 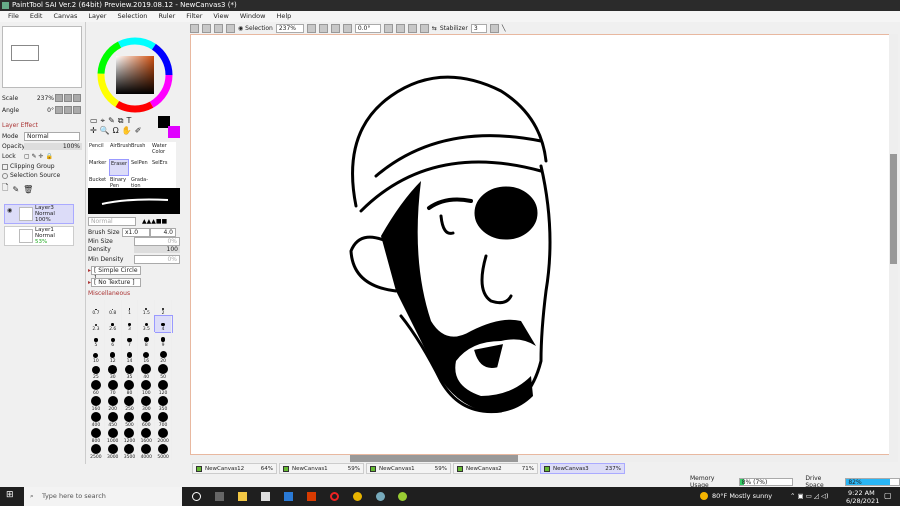 I want to click on selection-source-checkbox: Selection Source, so click(x=31, y=175).